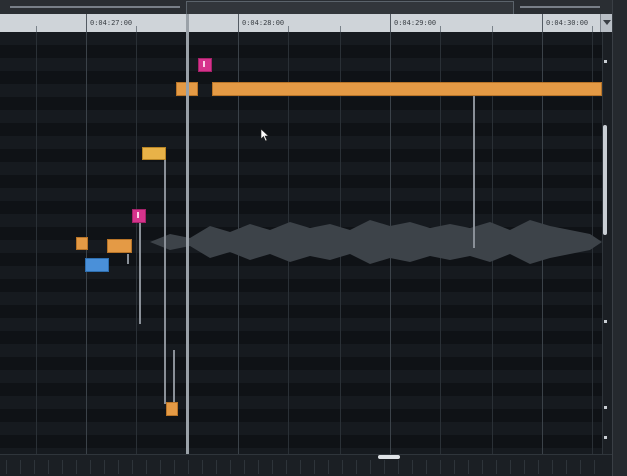 This screenshot has width=627, height=476. I want to click on ruler-label: 0:04:30:00, so click(567, 23).